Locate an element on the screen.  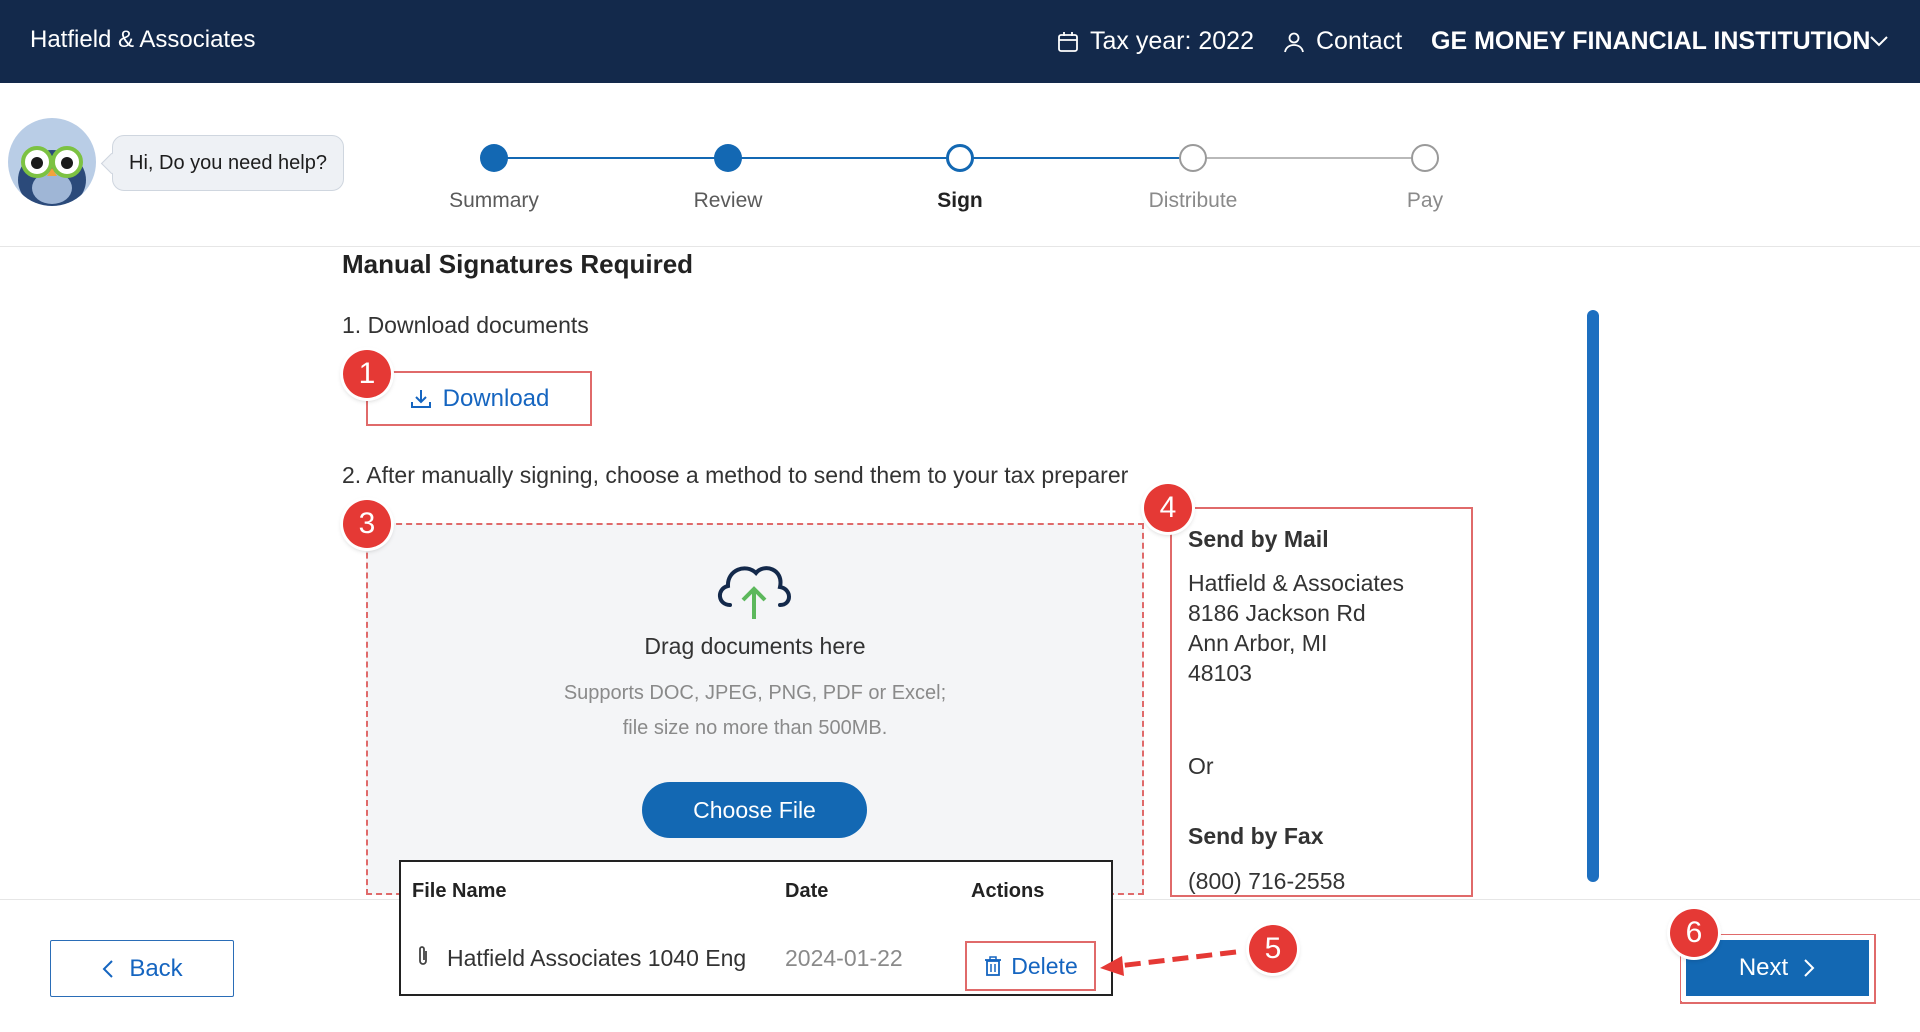
trash-icon is located at coordinates (993, 966).